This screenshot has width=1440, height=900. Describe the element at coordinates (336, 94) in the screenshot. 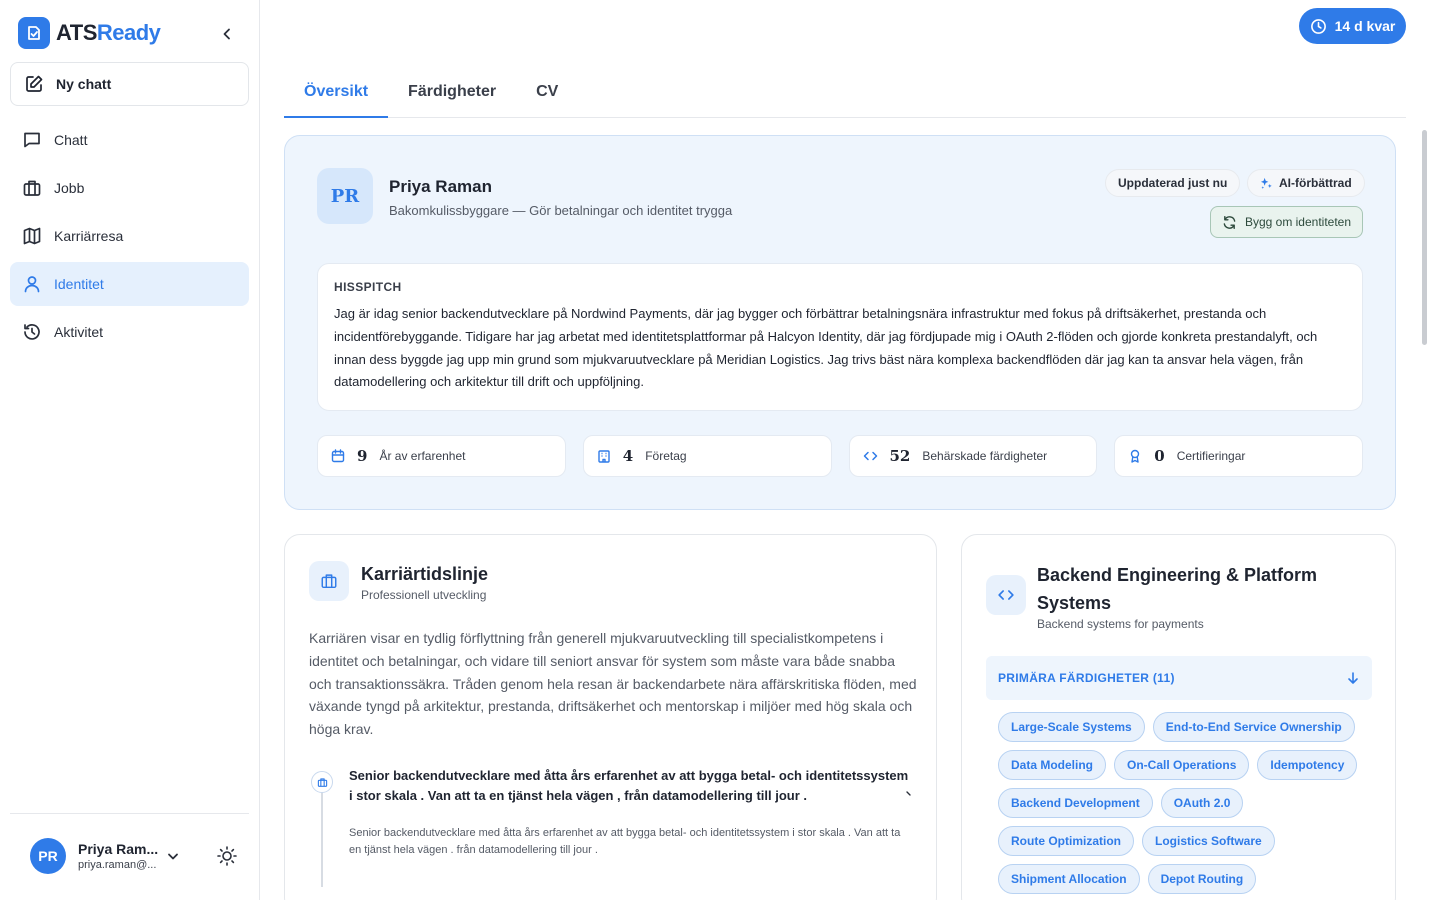

I see `tab-oversikt: Översikt` at that location.